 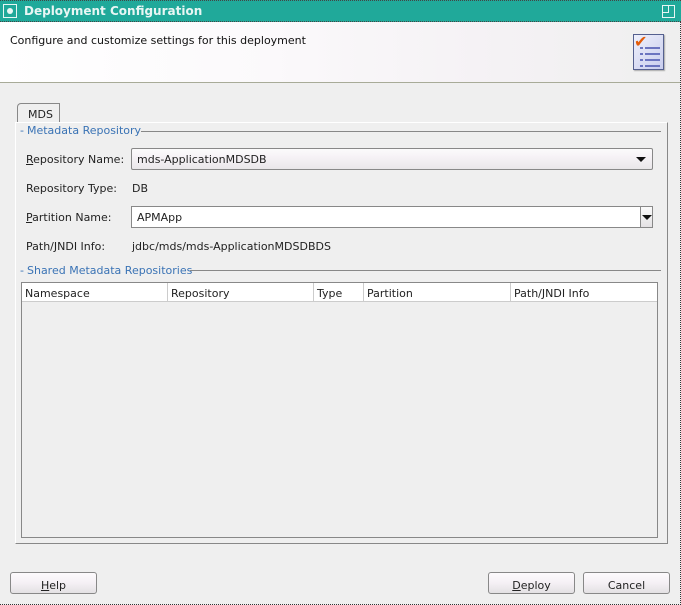 What do you see at coordinates (401, 131) in the screenshot?
I see `metadata-repository-divider` at bounding box center [401, 131].